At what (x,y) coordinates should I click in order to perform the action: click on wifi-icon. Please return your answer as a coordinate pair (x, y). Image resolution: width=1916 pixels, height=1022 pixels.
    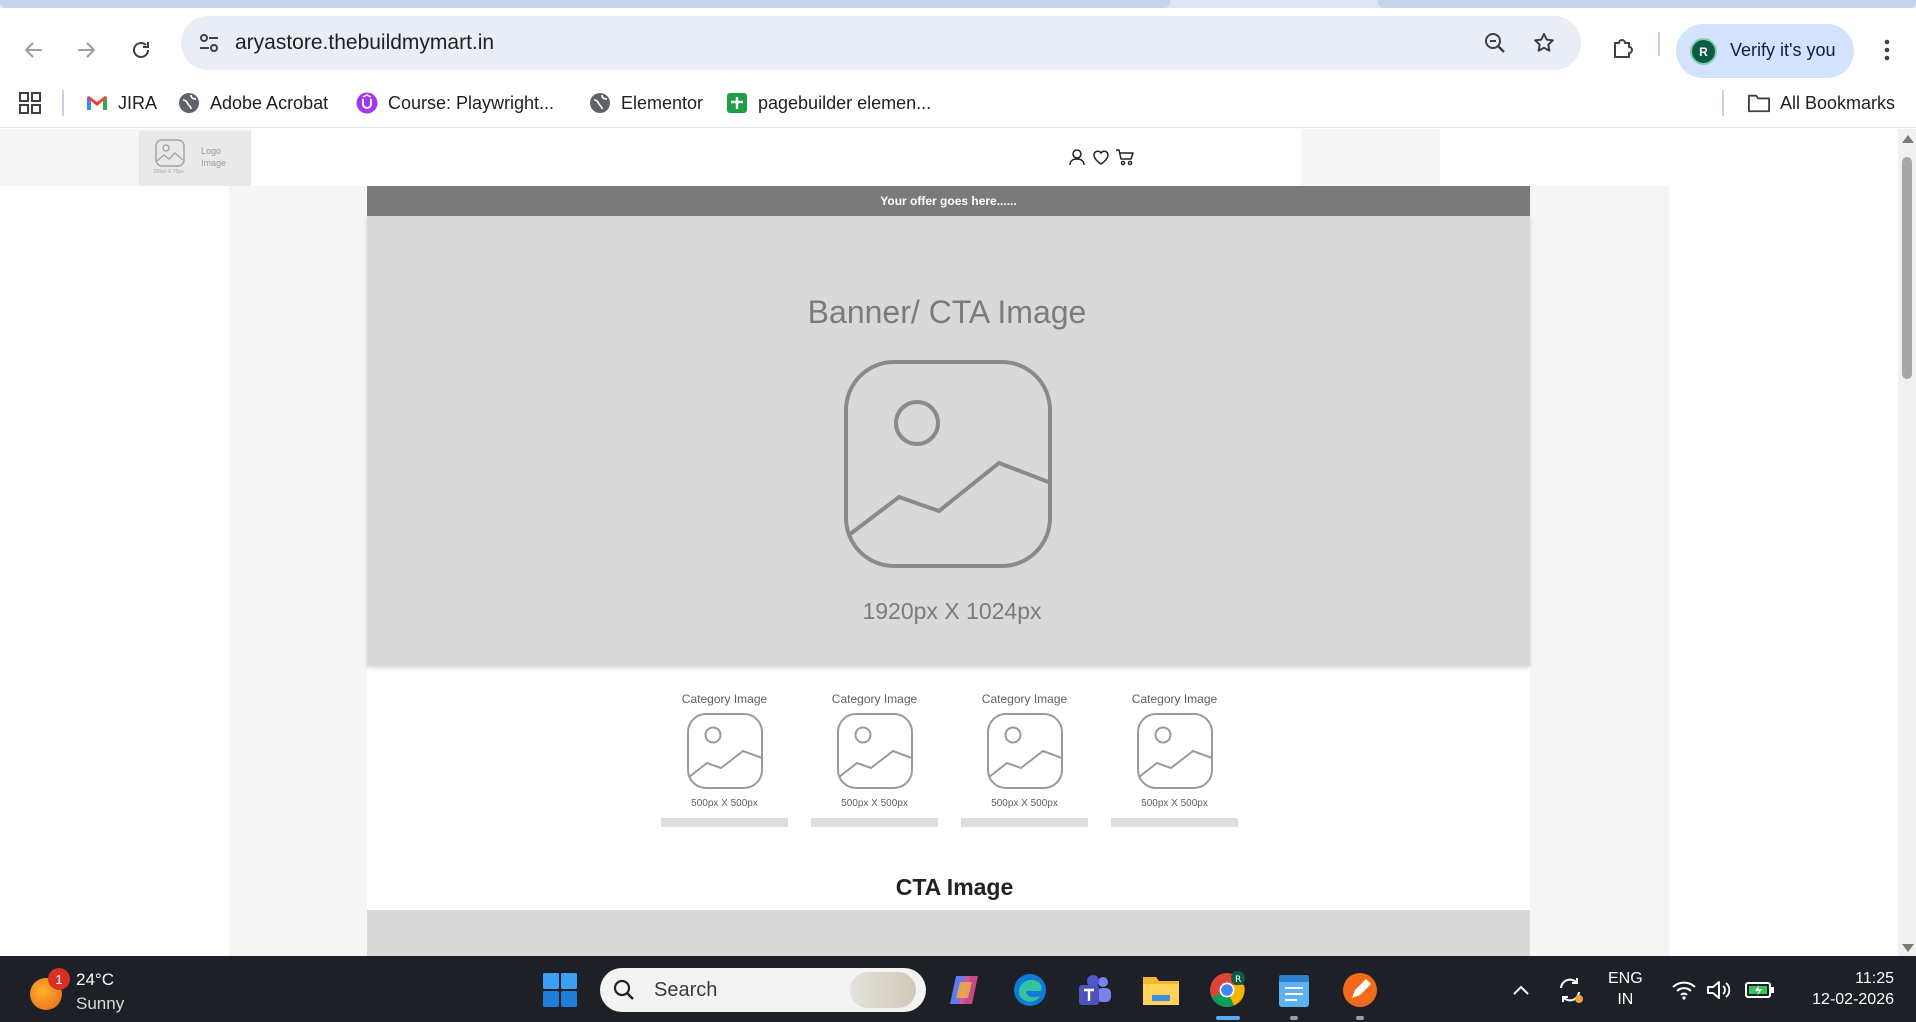
    Looking at the image, I should click on (1684, 990).